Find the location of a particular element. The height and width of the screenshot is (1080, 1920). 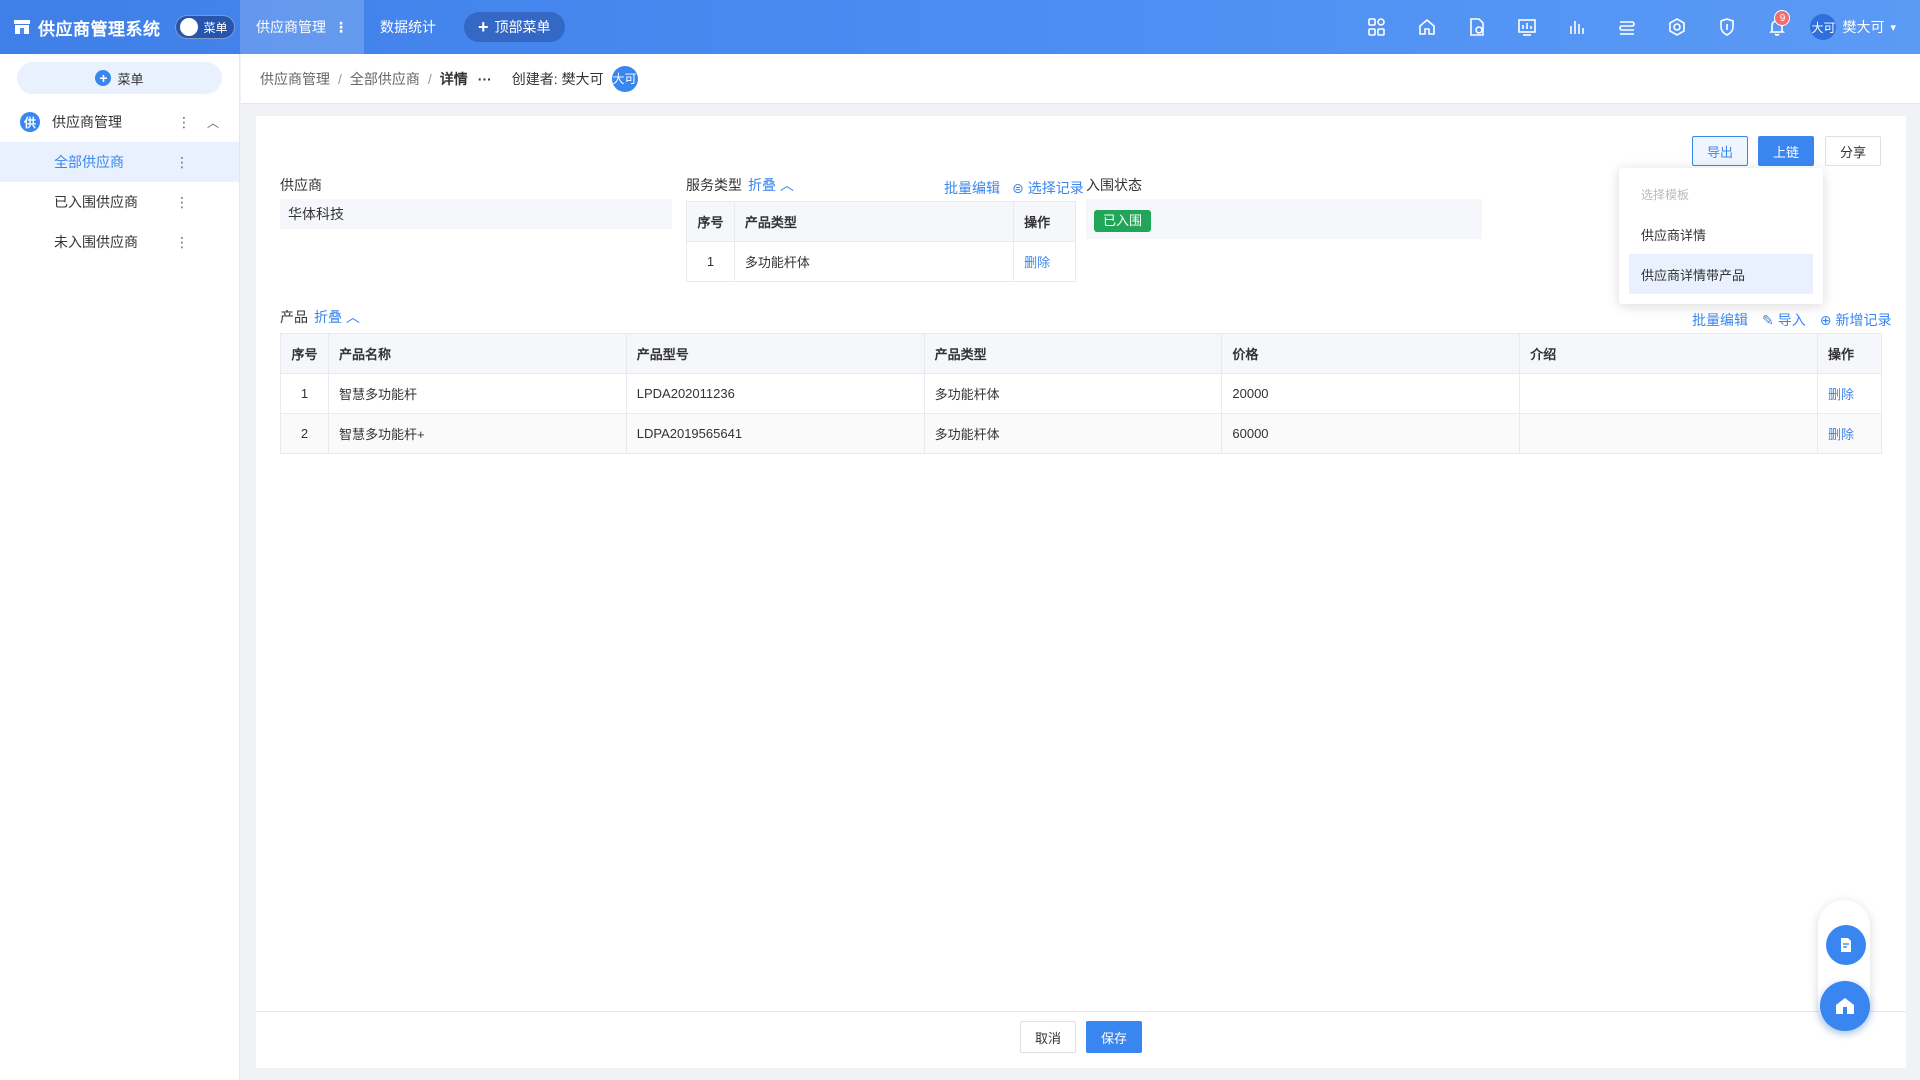

dropdown-option-supplier-detail-with-products: 供应商详情带产品 is located at coordinates (1721, 274).